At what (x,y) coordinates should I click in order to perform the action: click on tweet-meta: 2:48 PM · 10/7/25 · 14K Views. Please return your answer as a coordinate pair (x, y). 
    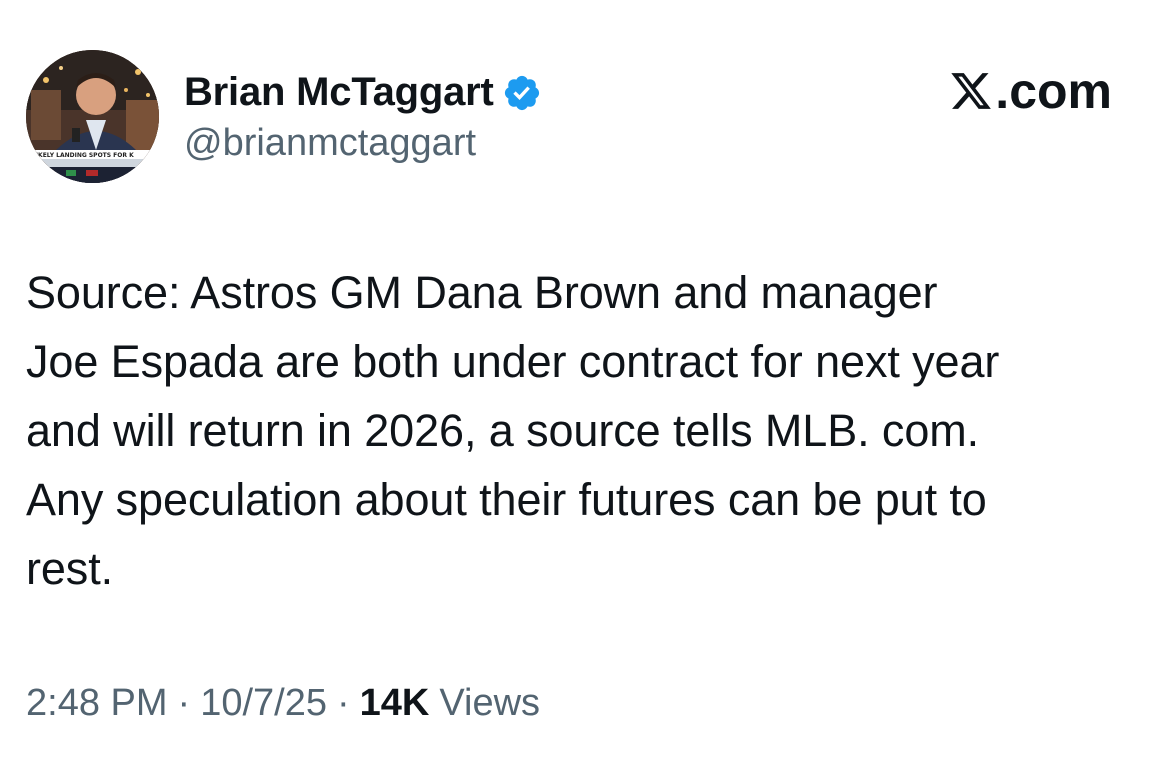
    Looking at the image, I should click on (283, 703).